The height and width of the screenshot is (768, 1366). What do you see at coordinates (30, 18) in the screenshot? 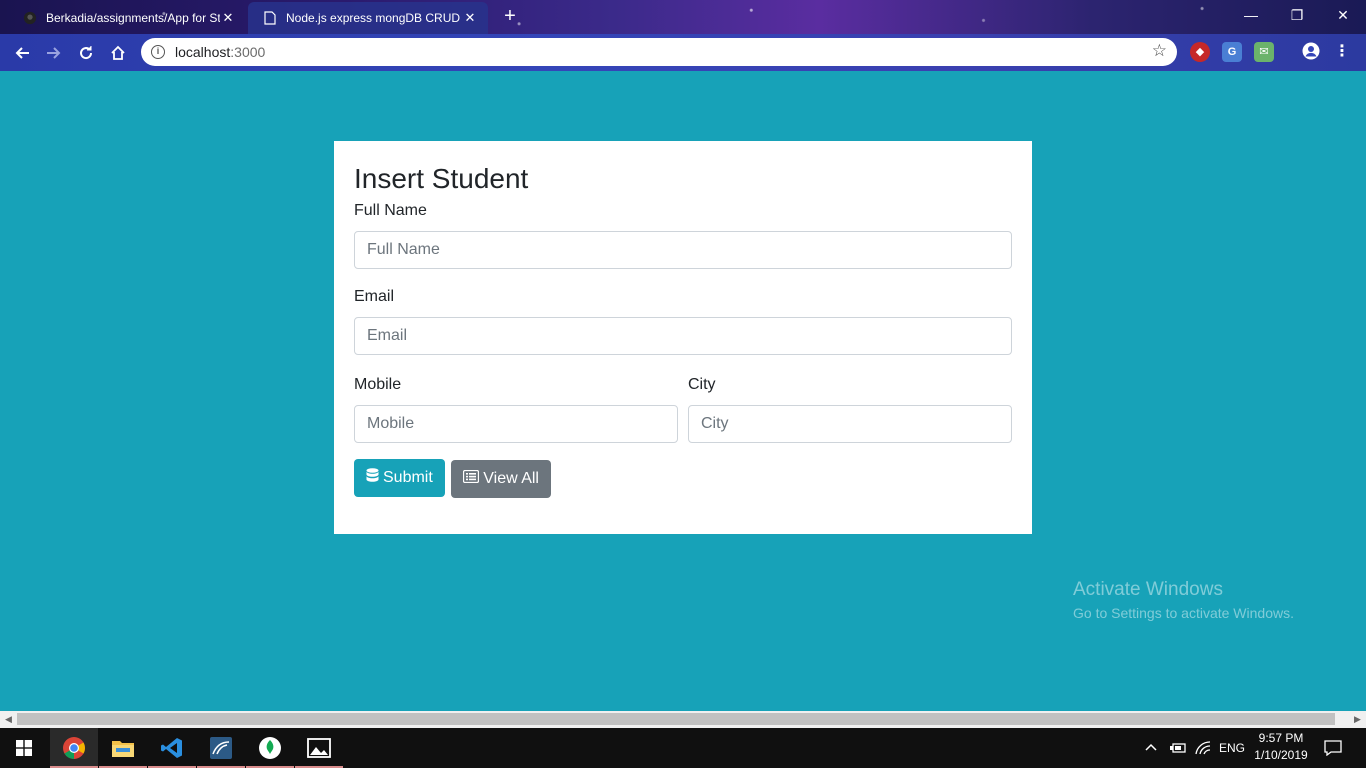
I see `github-icon` at bounding box center [30, 18].